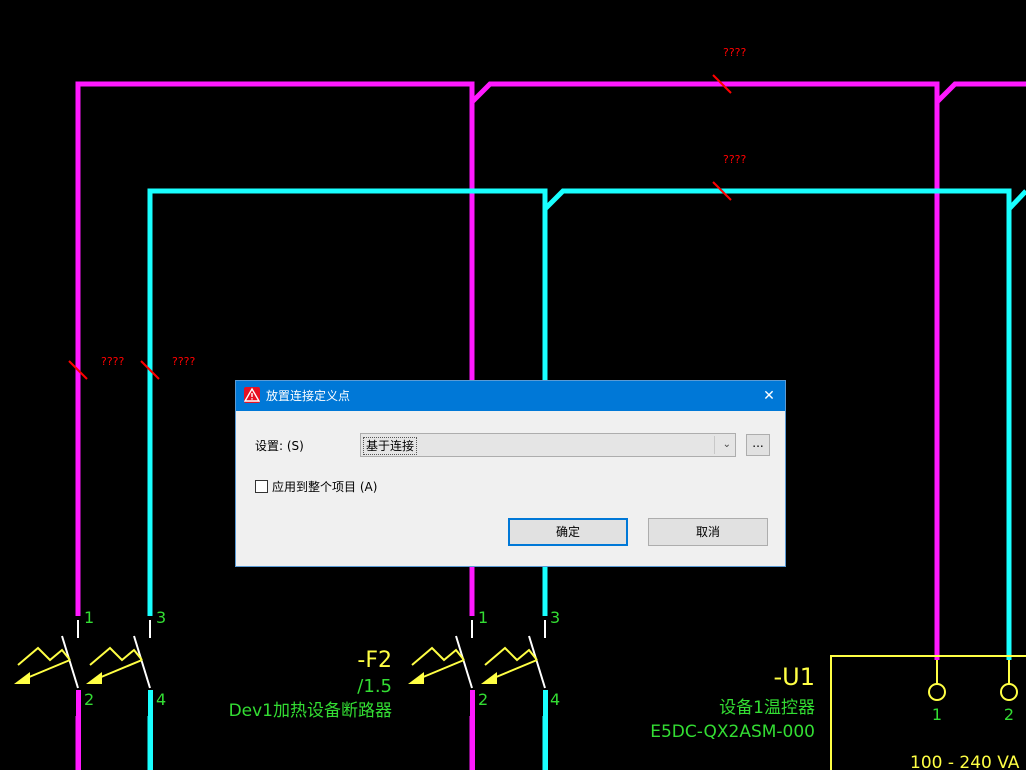 This screenshot has width=1026, height=770. I want to click on settings-dropdown: 基于连接 ⌄, so click(548, 445).